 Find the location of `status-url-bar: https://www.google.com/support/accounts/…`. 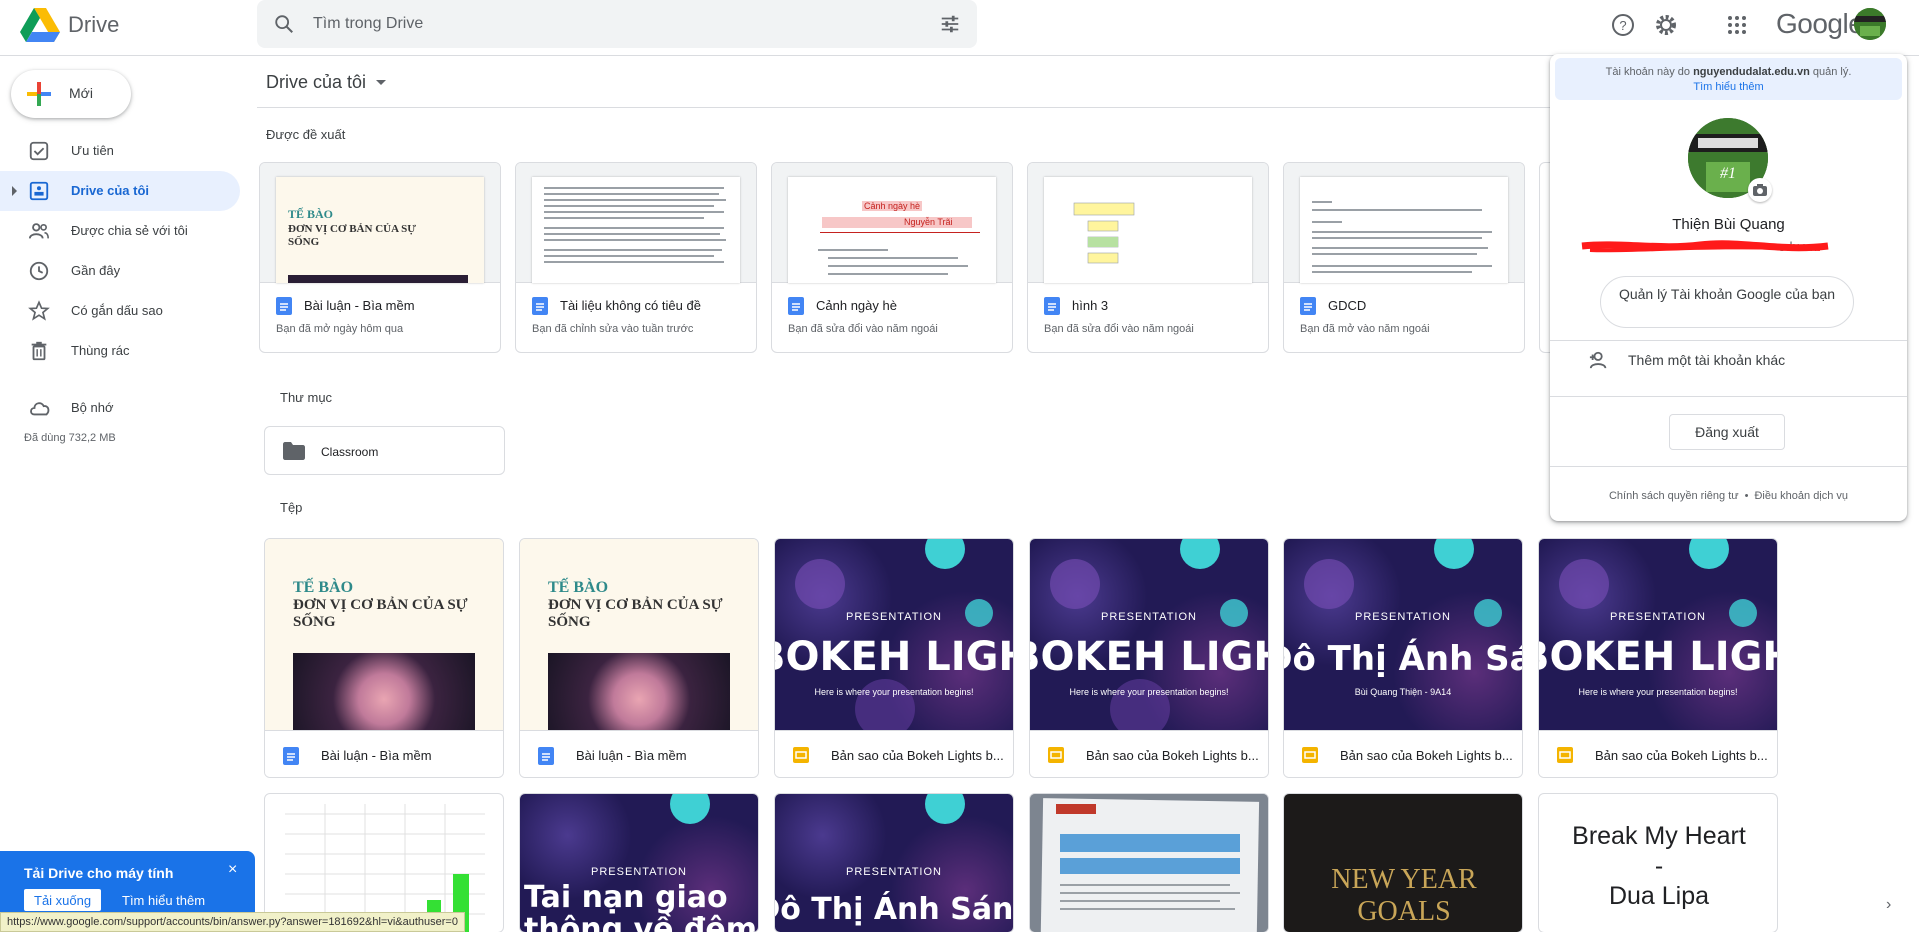

status-url-bar: https://www.google.com/support/accounts/… is located at coordinates (232, 922).